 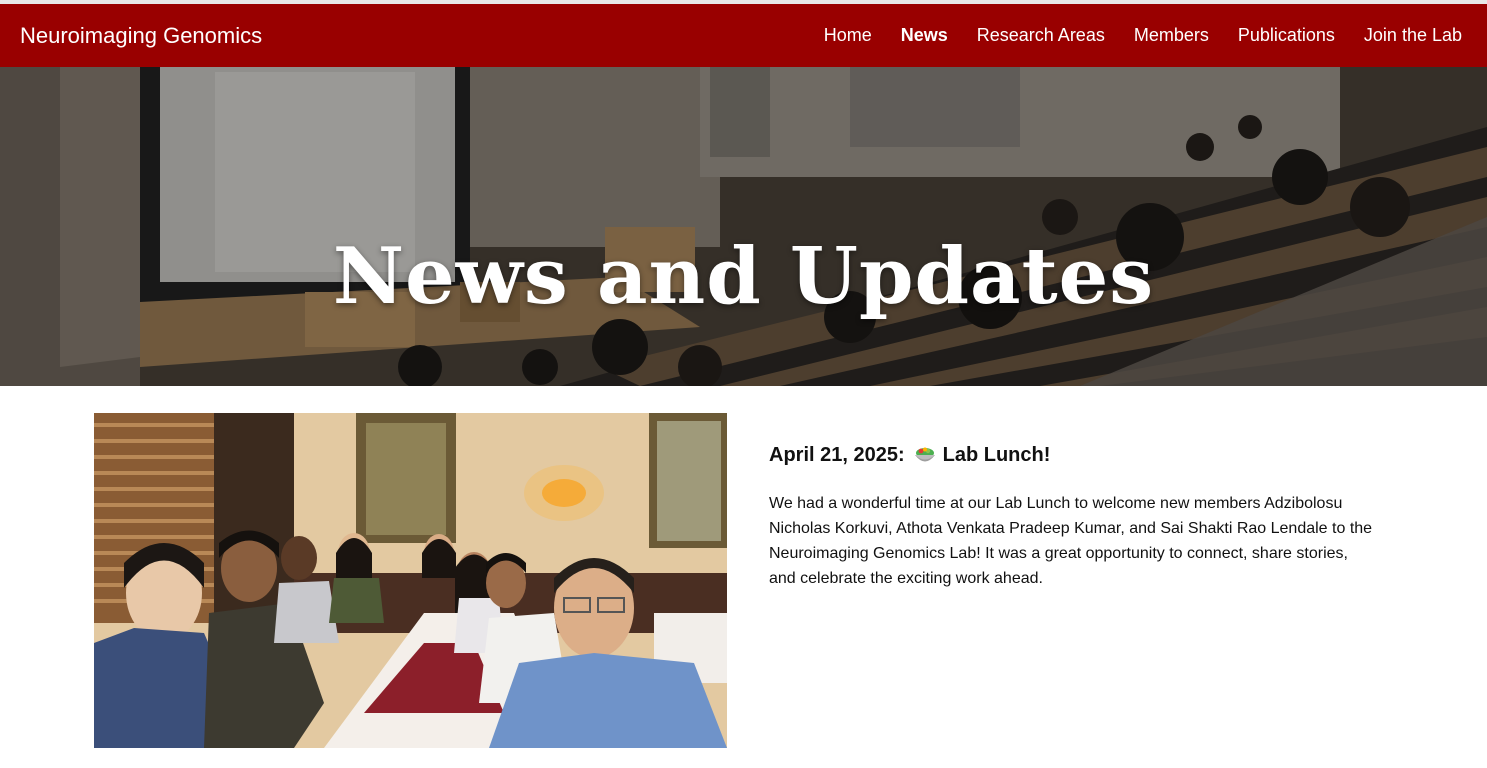 I want to click on salad-bowl-icon, so click(x=925, y=456).